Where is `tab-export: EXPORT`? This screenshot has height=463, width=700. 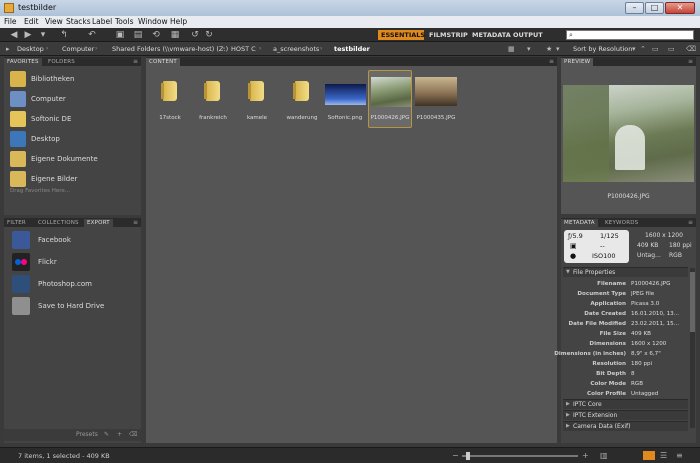 tab-export: EXPORT is located at coordinates (98, 223).